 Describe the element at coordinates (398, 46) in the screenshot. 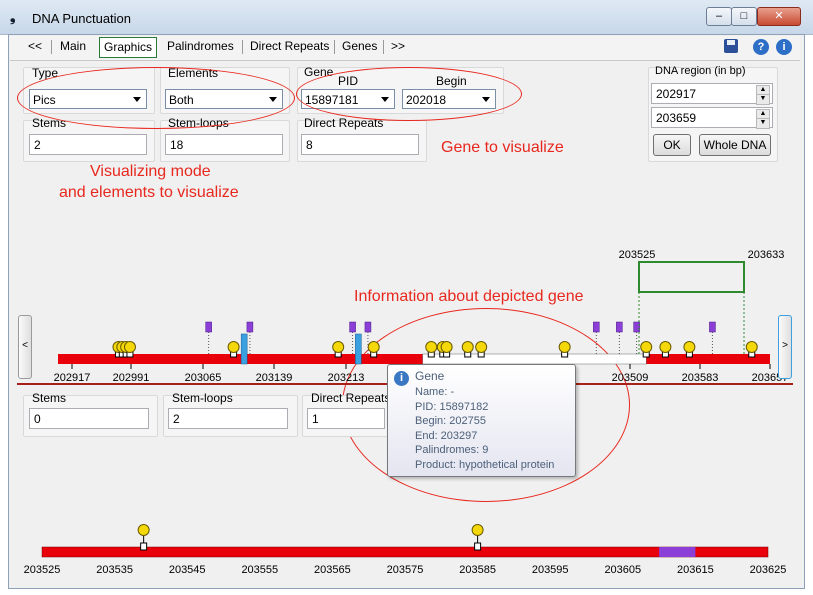

I see `tab-next: >>` at that location.